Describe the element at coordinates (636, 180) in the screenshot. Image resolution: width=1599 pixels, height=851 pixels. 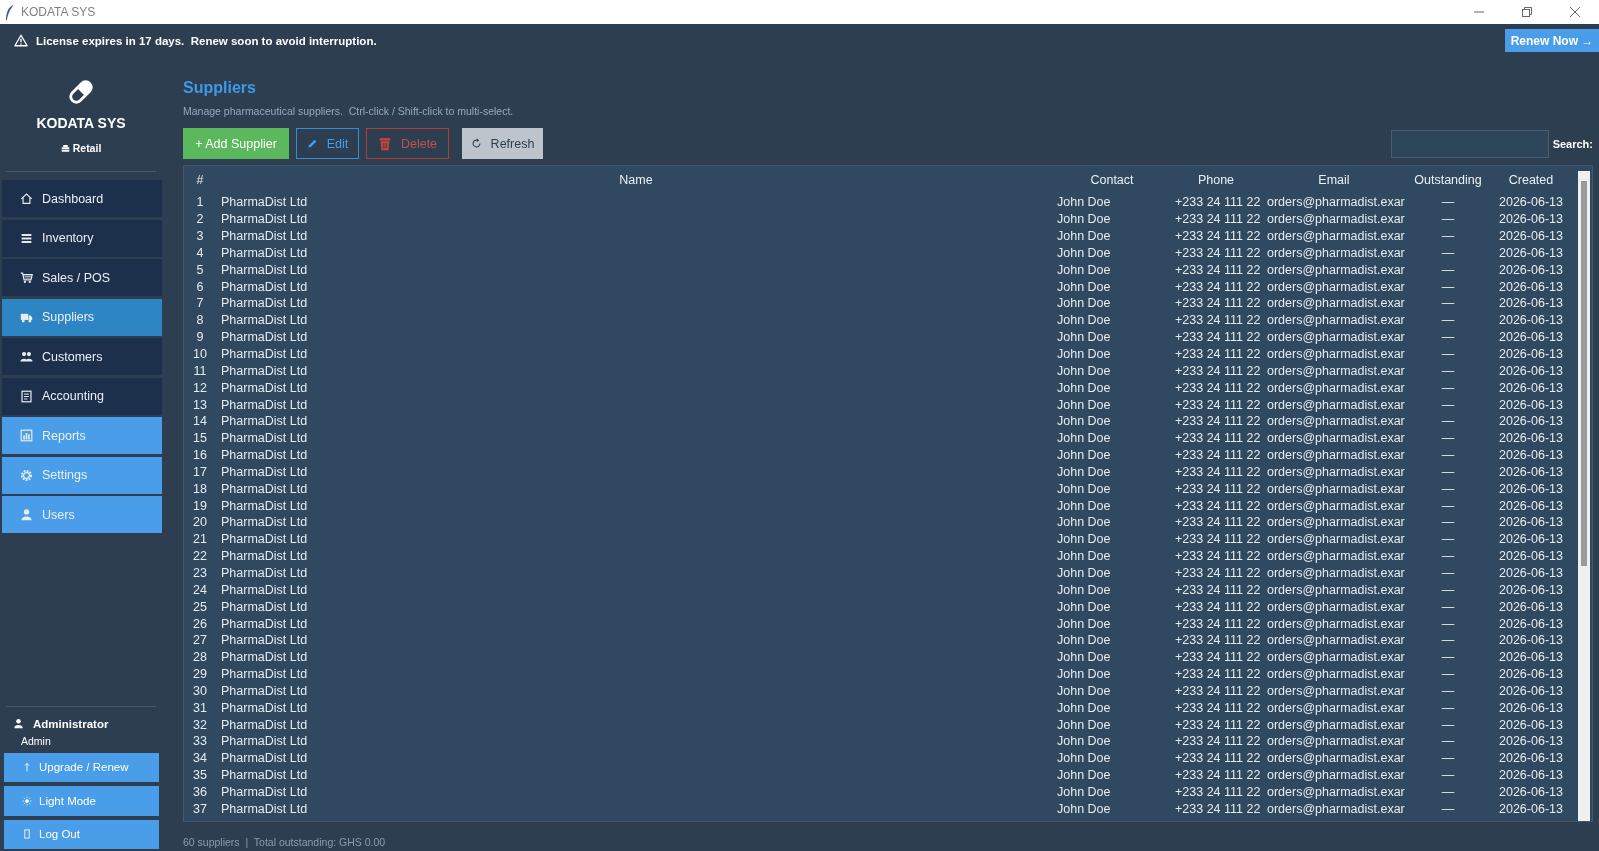
I see `column-header: Name` at that location.